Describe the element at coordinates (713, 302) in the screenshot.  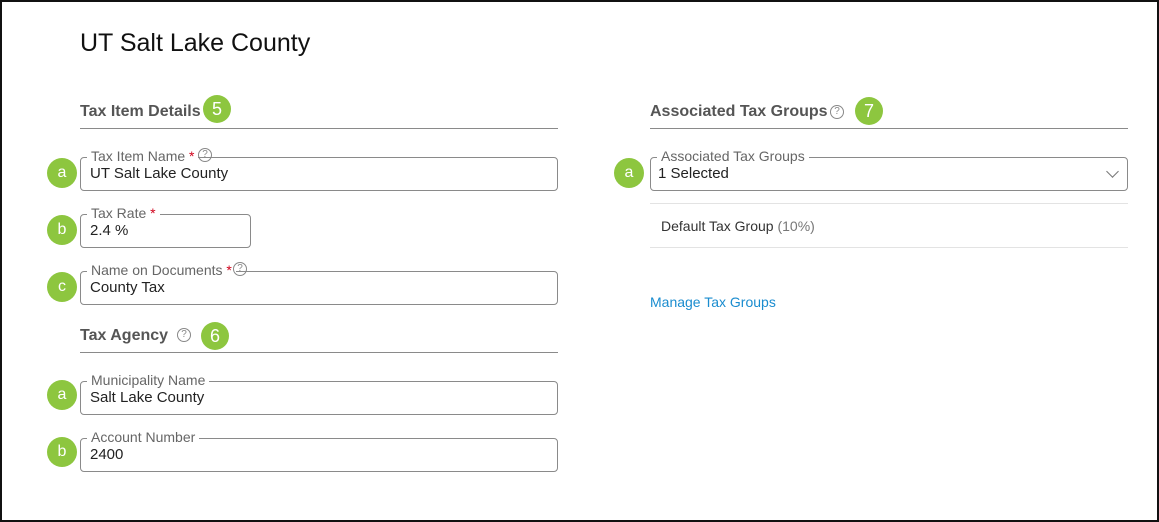
I see `manage-tax-groups-link: Manage Tax Groups` at that location.